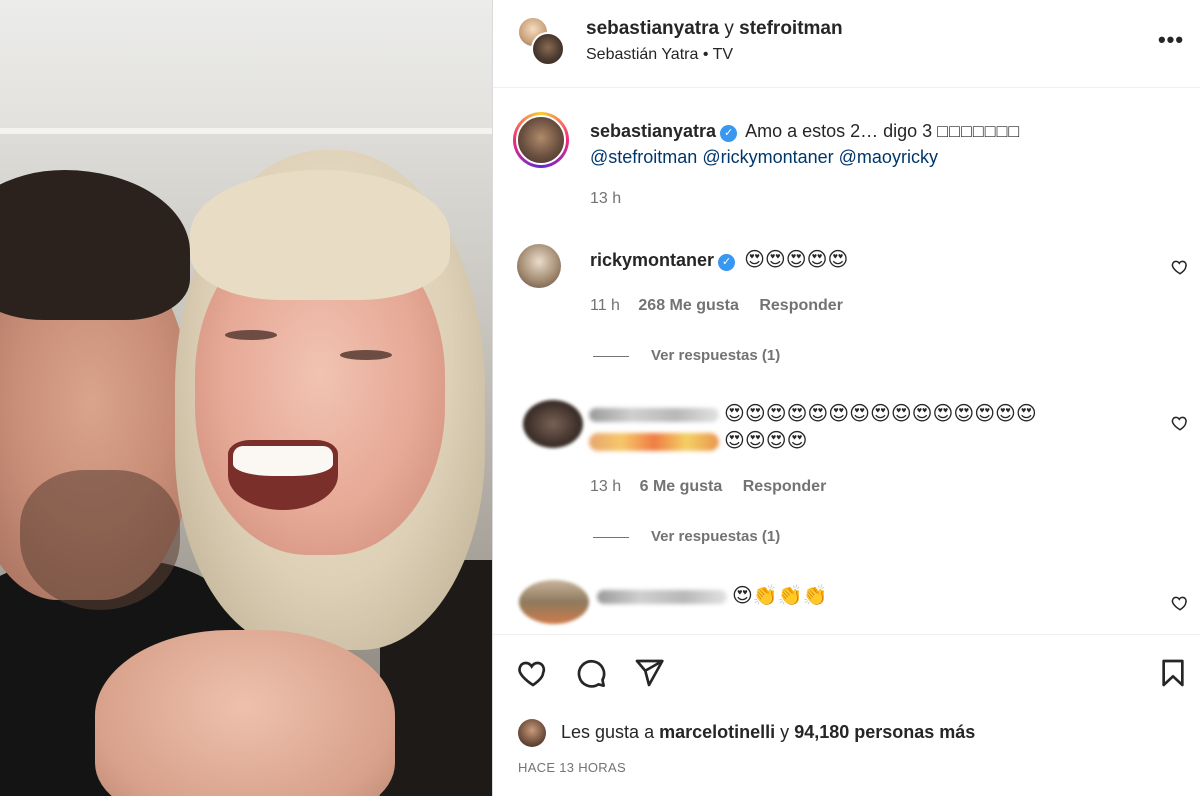 This screenshot has height=796, width=1200. I want to click on comment-meta: 11 h 268 Me gusta Responder, so click(716, 306).